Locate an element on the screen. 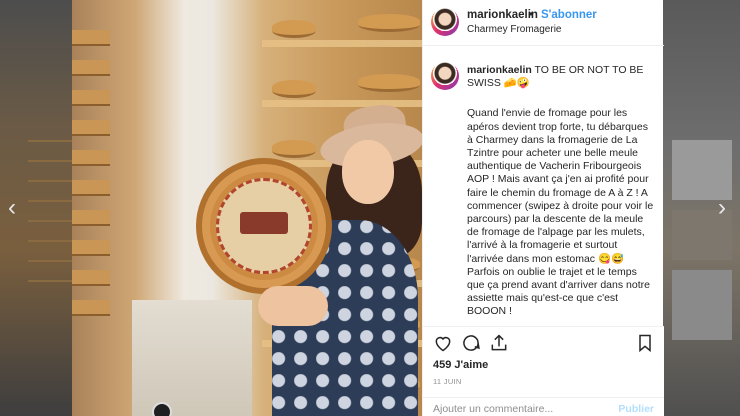 This screenshot has height=416, width=740. chevron-right-icon: › is located at coordinates (722, 208).